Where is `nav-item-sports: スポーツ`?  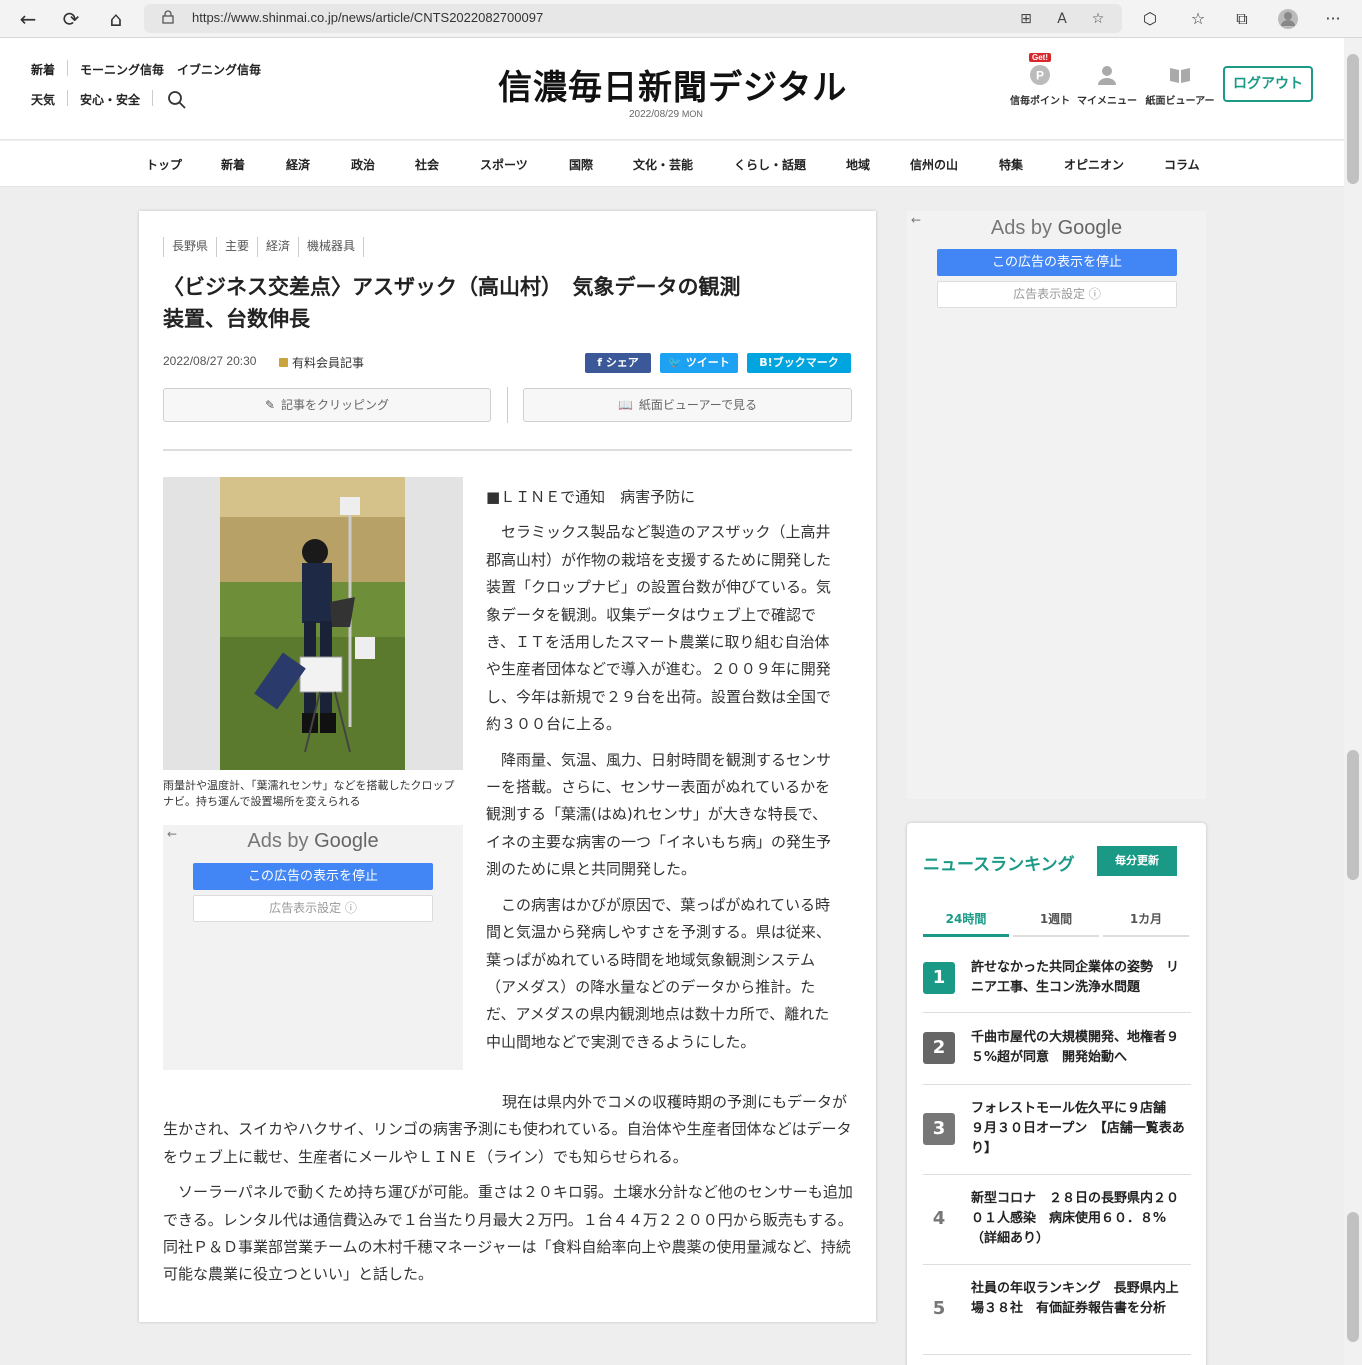 nav-item-sports: スポーツ is located at coordinates (504, 164).